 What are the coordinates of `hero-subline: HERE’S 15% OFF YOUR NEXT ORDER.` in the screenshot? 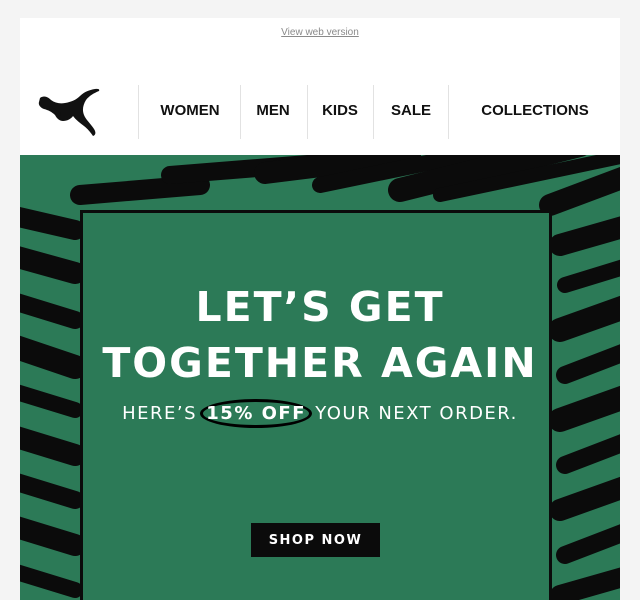 It's located at (320, 413).